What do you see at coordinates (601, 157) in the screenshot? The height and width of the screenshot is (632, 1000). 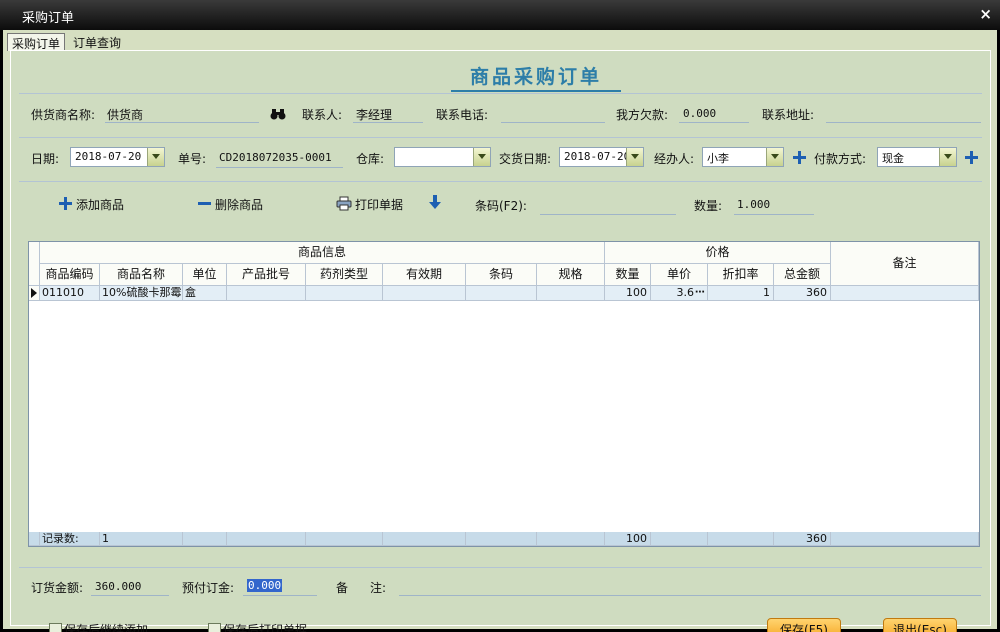 I see `delivery-date-picker: 2018-07-20` at bounding box center [601, 157].